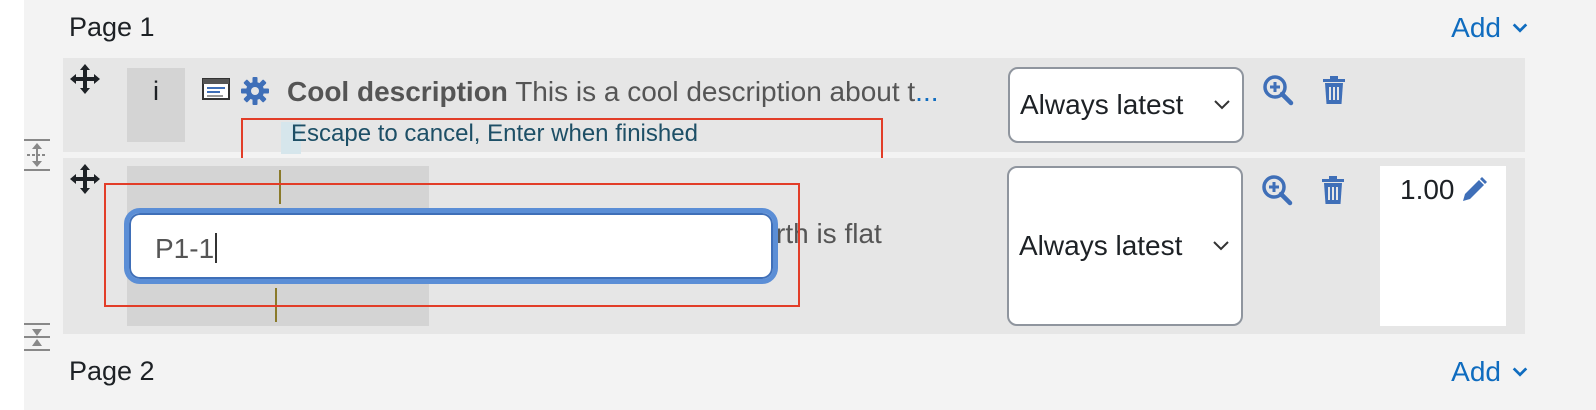 The width and height of the screenshot is (1596, 410). I want to click on description-body: This is a cool description about t, so click(715, 91).